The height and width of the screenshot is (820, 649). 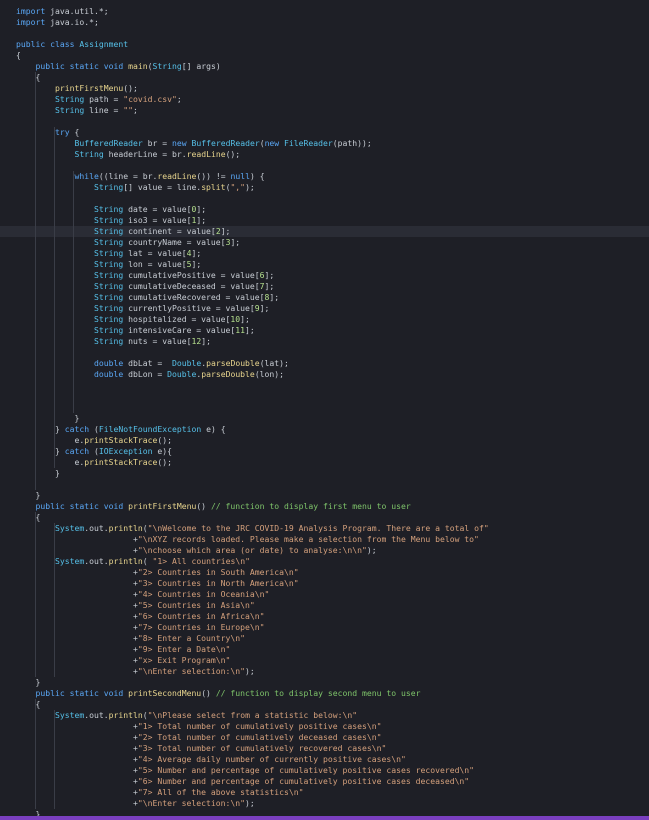 I want to click on code-line: +"6> Countries in Africa\n", so click(x=324, y=616).